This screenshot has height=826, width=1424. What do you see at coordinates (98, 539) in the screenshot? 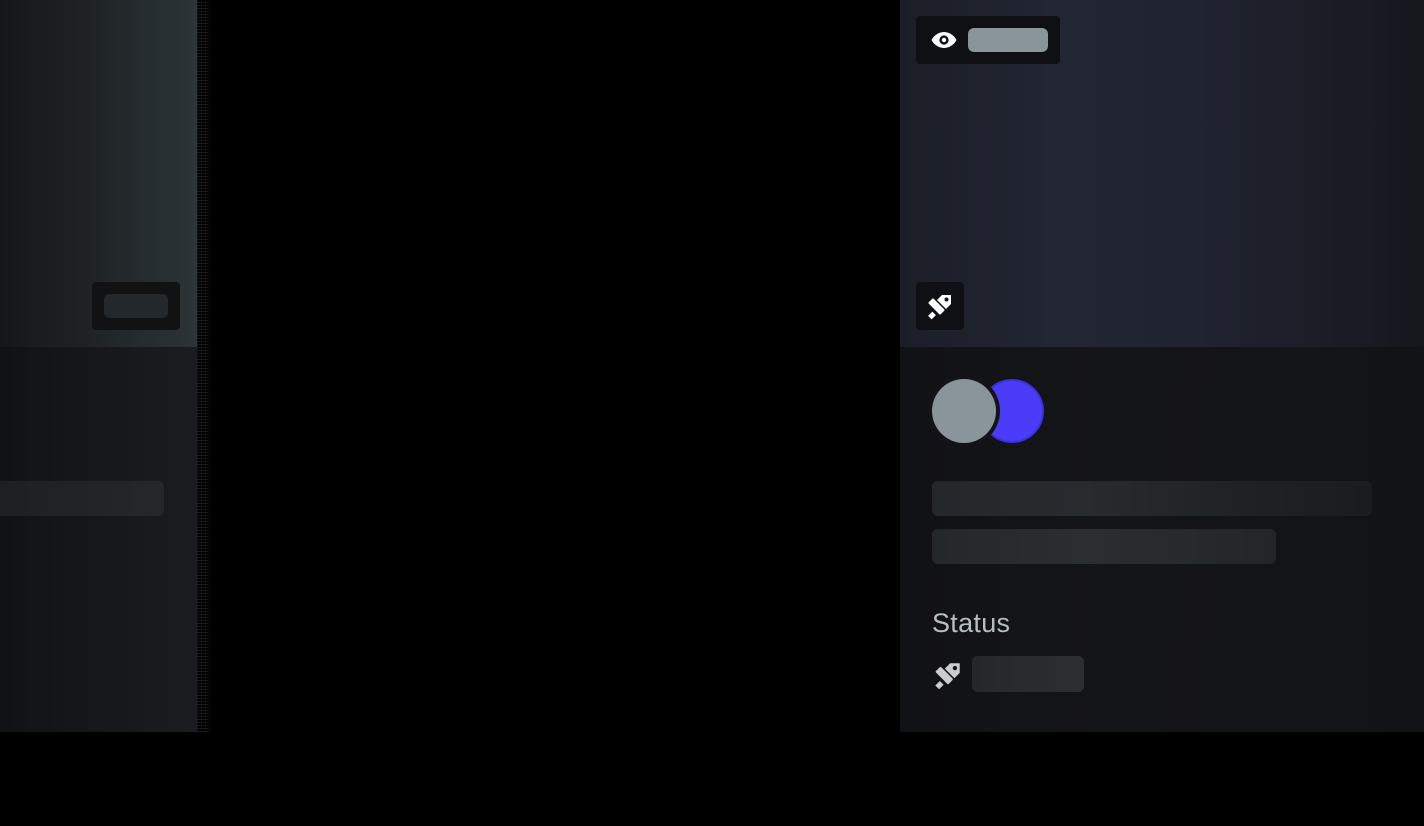
I see `card-body` at bounding box center [98, 539].